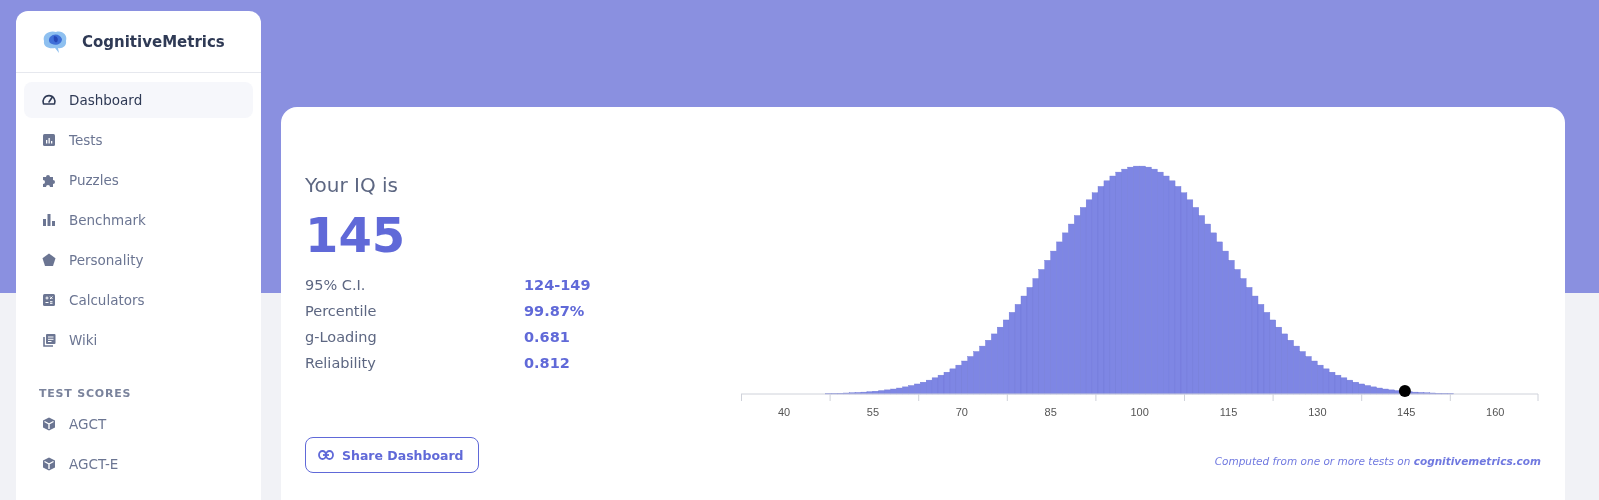  Describe the element at coordinates (138, 300) in the screenshot. I see `sidebar-item: Calculators` at that location.